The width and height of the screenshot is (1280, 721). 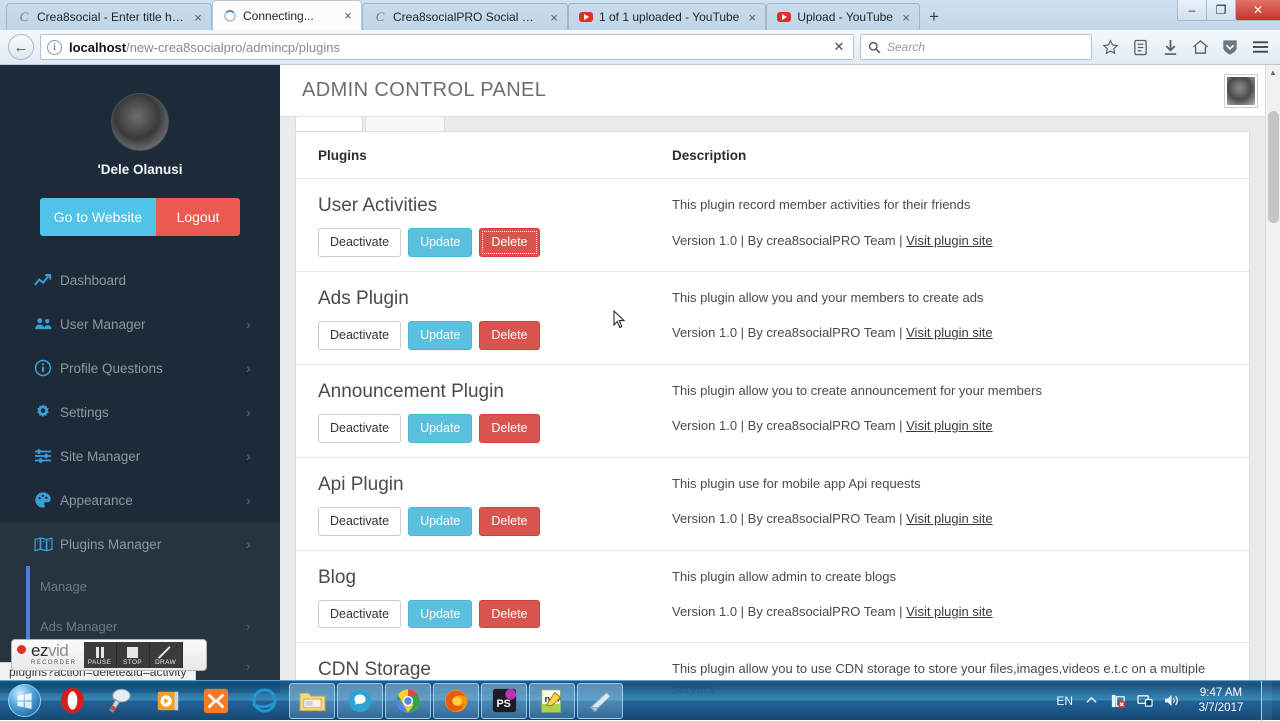 I want to click on show-hidden-icons, so click(x=1091, y=700).